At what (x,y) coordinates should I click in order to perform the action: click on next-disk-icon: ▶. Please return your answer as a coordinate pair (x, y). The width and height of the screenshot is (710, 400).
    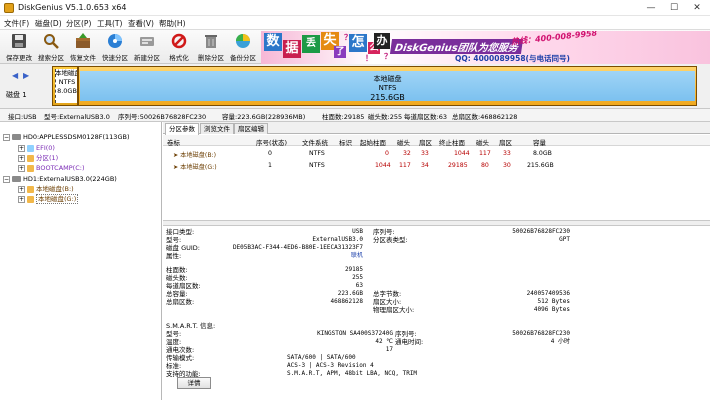
    Looking at the image, I should click on (27, 75).